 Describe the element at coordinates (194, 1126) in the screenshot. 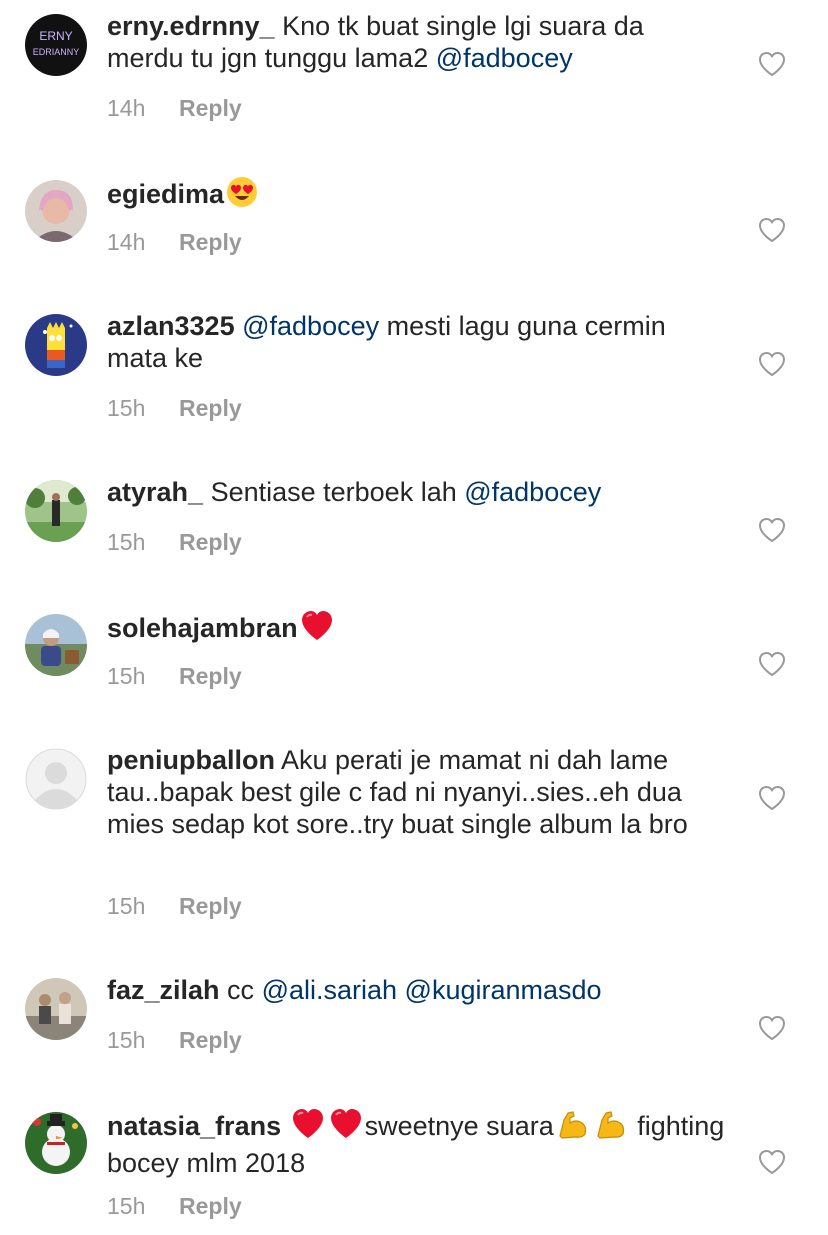

I see `username-link: natasia_frans` at that location.